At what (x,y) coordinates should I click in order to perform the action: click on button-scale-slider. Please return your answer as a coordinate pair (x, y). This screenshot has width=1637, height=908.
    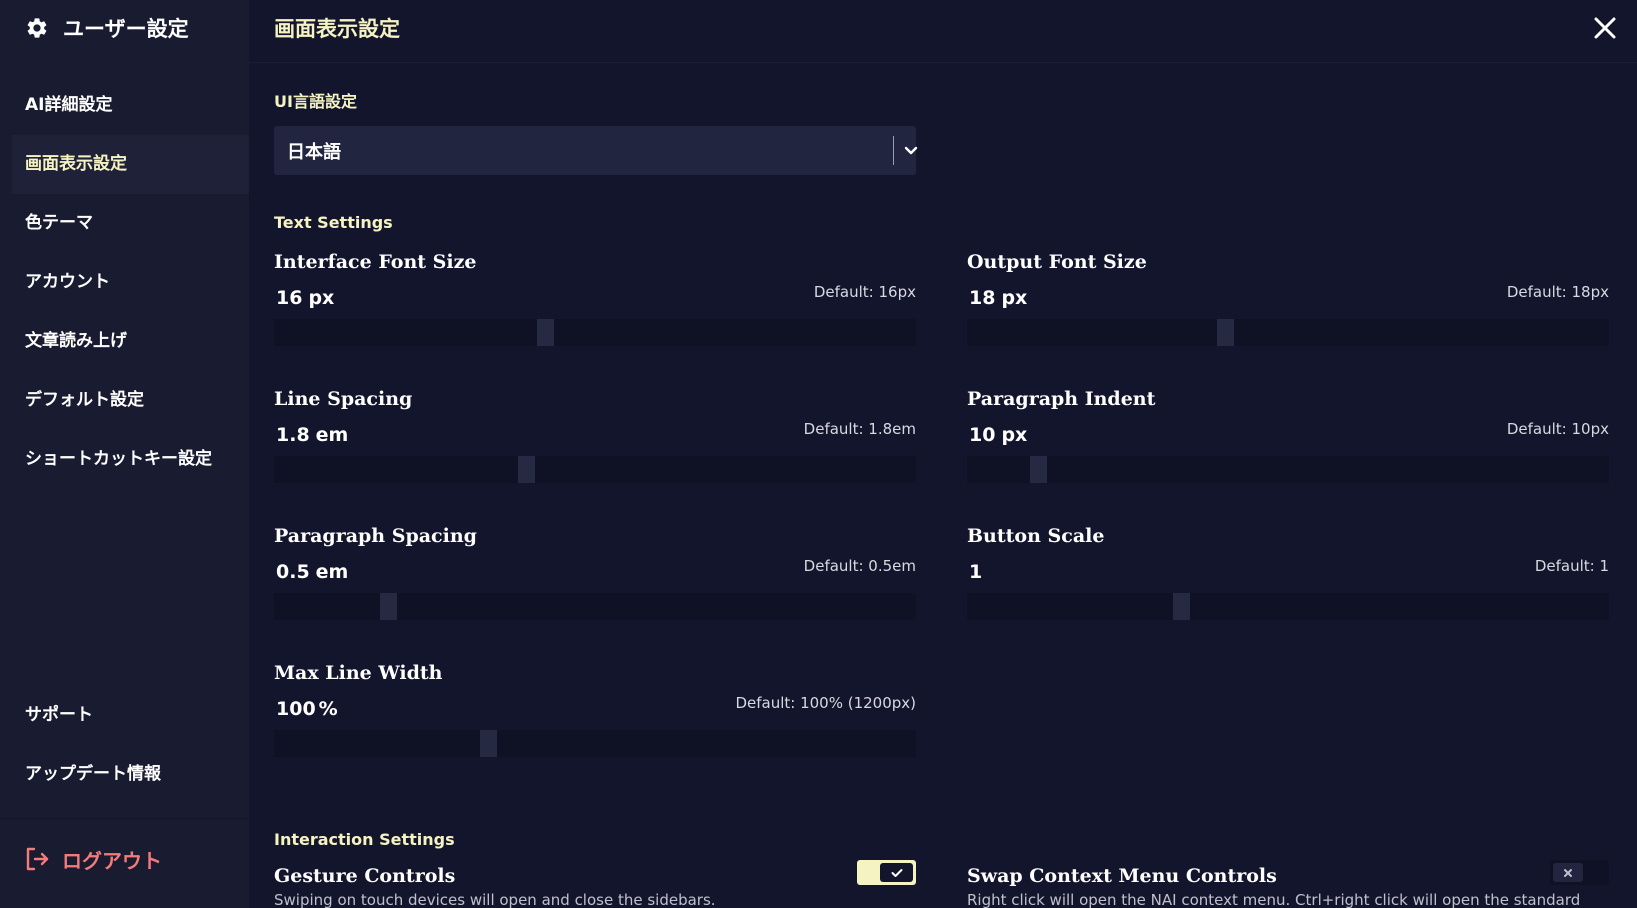
    Looking at the image, I should click on (1288, 606).